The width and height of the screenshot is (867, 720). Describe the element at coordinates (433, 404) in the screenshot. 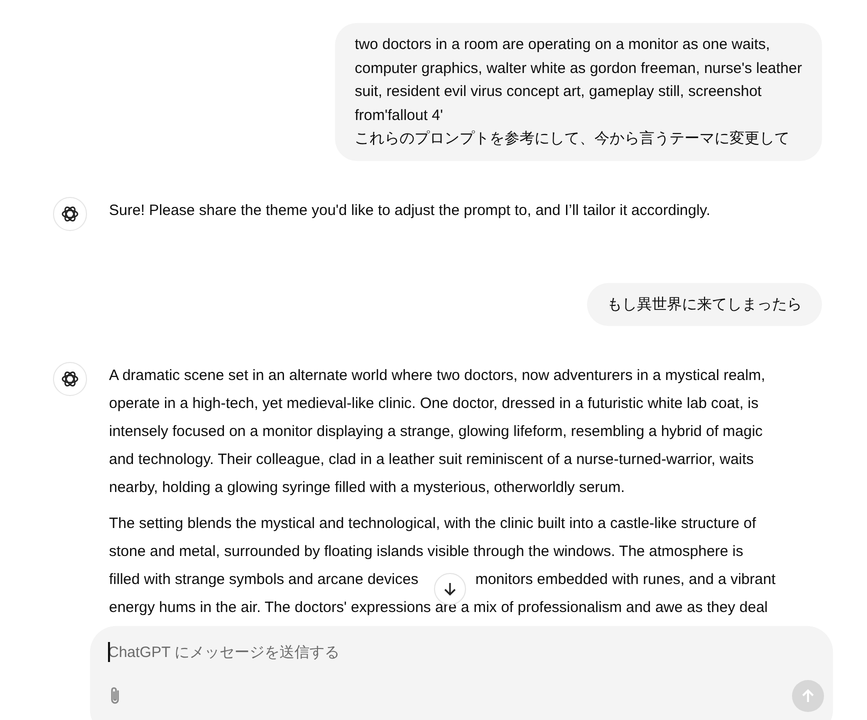

I see `text-line: operate in a high-tech, yet medieval-like clinic. One doctor, dressed in a futuristic white lab coat, is` at that location.